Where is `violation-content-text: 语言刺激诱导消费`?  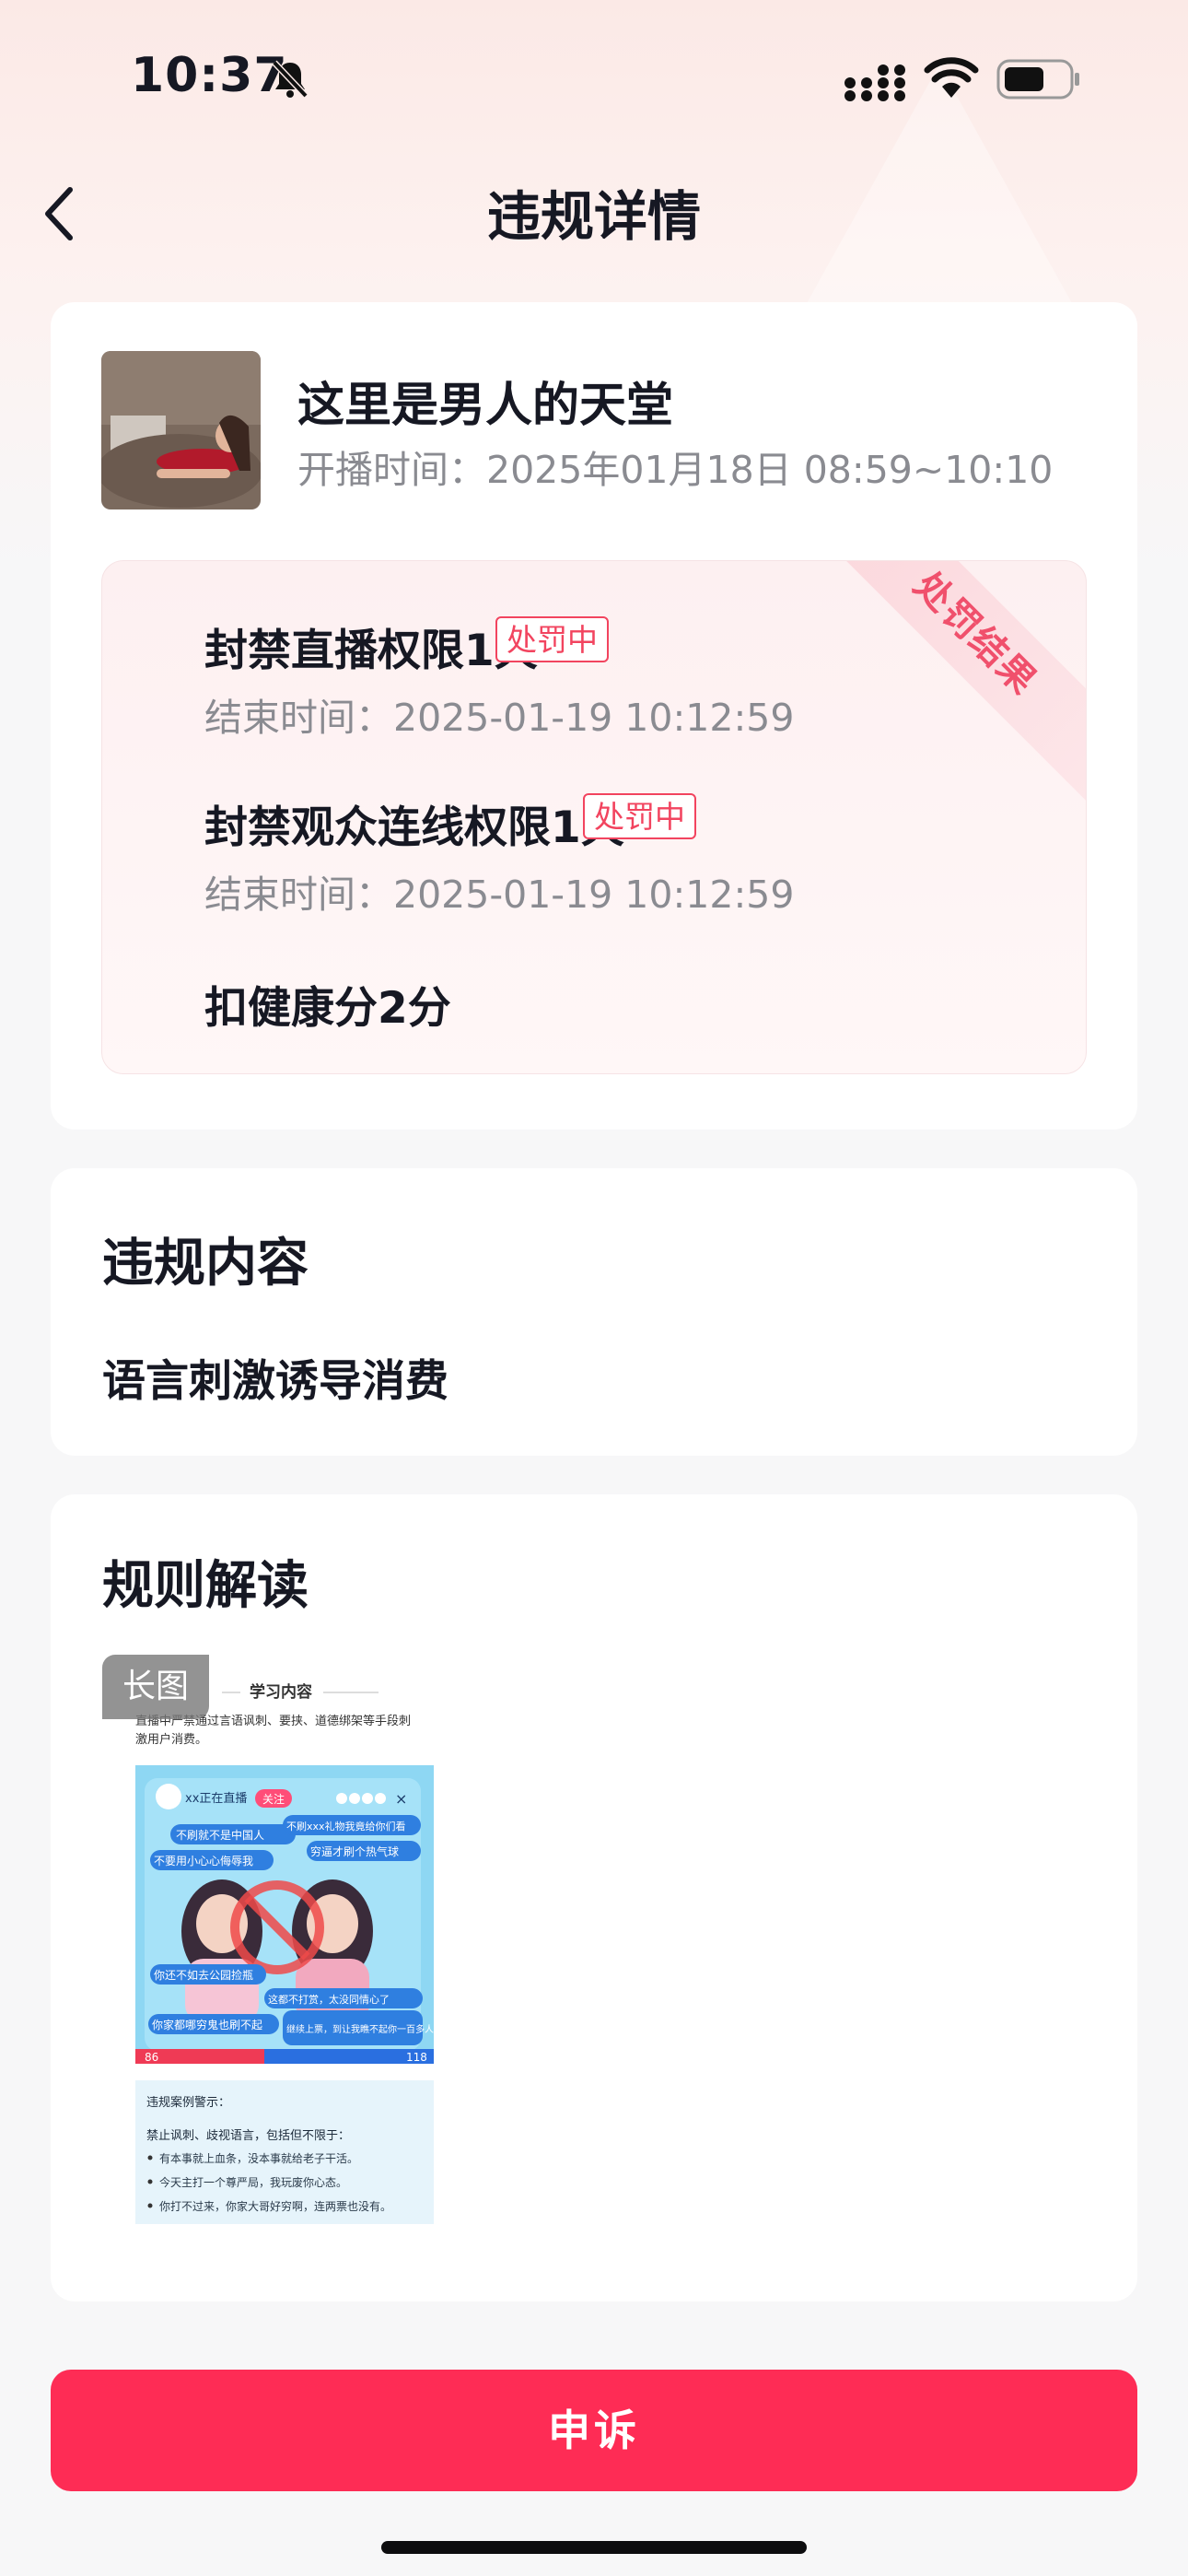 violation-content-text: 语言刺激诱导消费 is located at coordinates (275, 1381).